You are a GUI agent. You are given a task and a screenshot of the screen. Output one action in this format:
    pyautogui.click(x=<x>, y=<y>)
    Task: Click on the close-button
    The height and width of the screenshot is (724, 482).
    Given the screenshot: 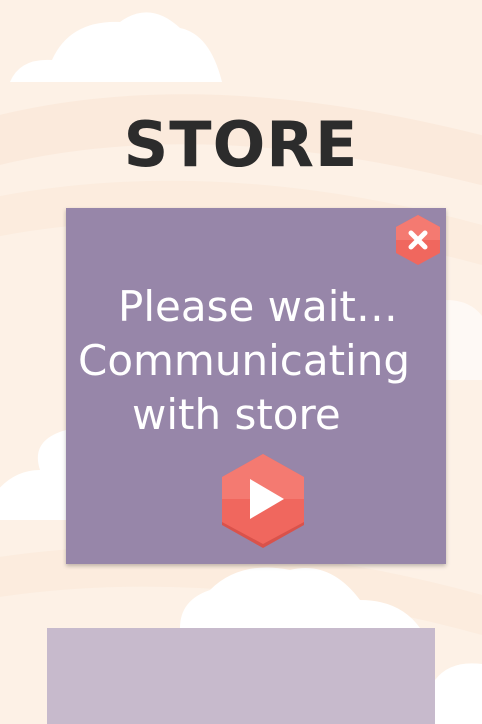 What is the action you would take?
    pyautogui.click(x=418, y=240)
    